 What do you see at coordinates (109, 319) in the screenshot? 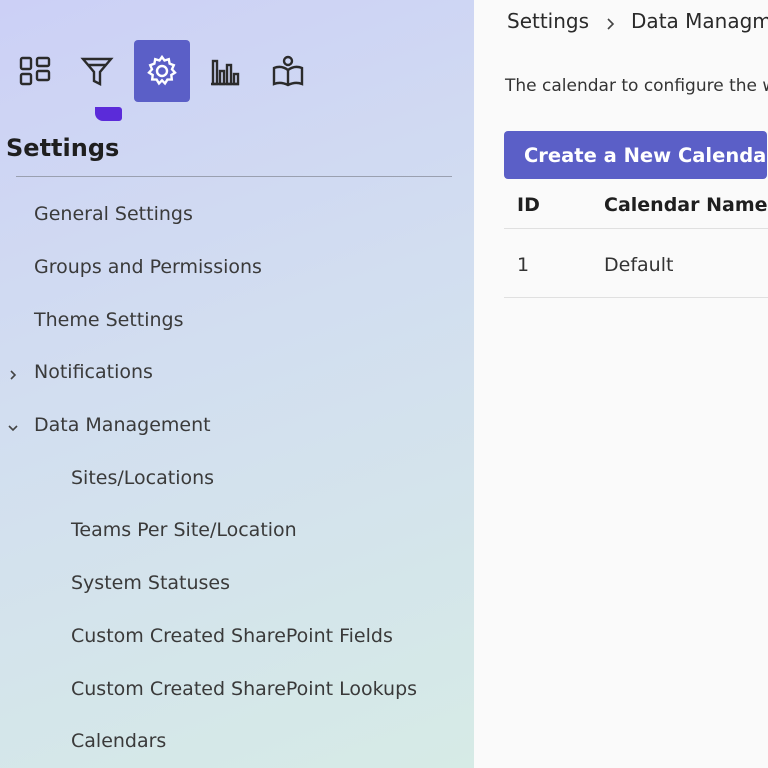
I see `menu-item-label: Theme Settings` at bounding box center [109, 319].